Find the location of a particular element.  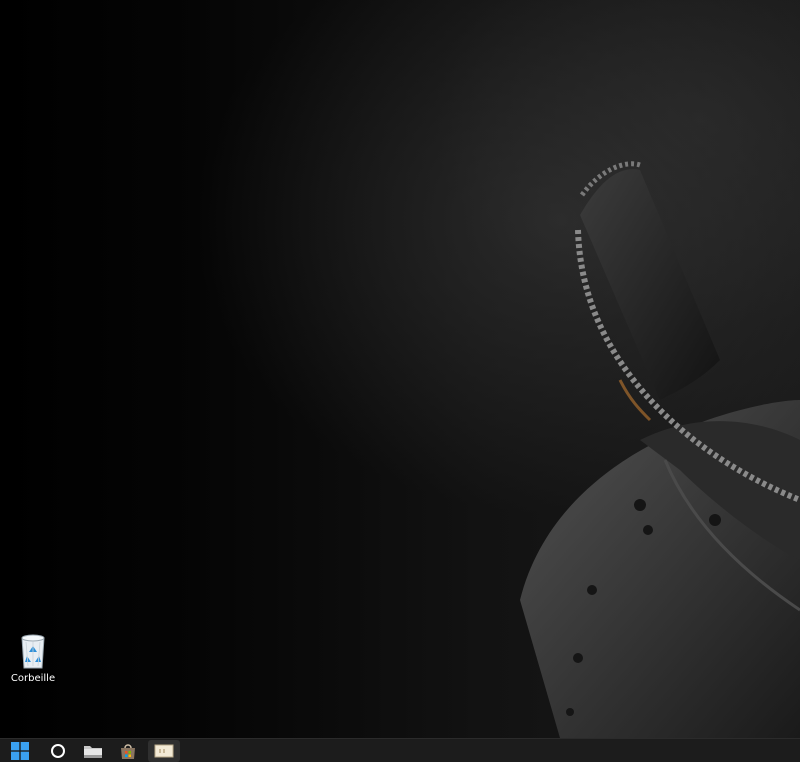

recycle-bin-icon is located at coordinates (33, 651).